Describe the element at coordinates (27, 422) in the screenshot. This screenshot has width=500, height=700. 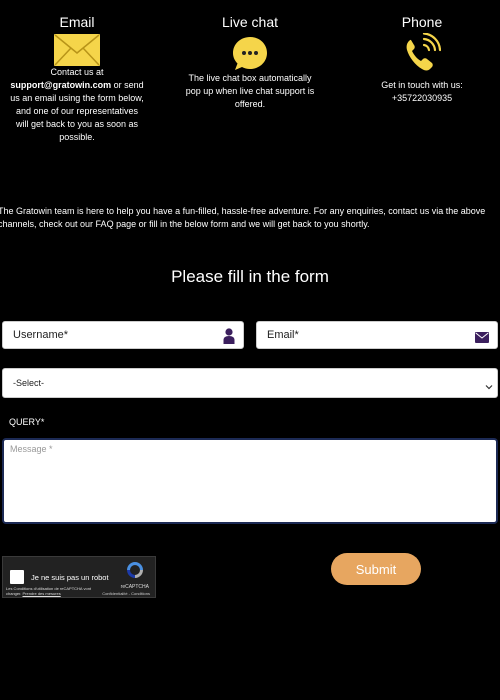
I see `query-label: QUERY*` at that location.